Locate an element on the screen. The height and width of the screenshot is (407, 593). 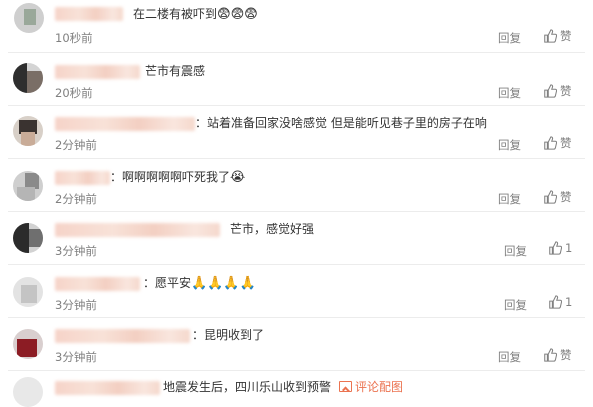
comment-body: ：昆明收到了 is located at coordinates (228, 335).